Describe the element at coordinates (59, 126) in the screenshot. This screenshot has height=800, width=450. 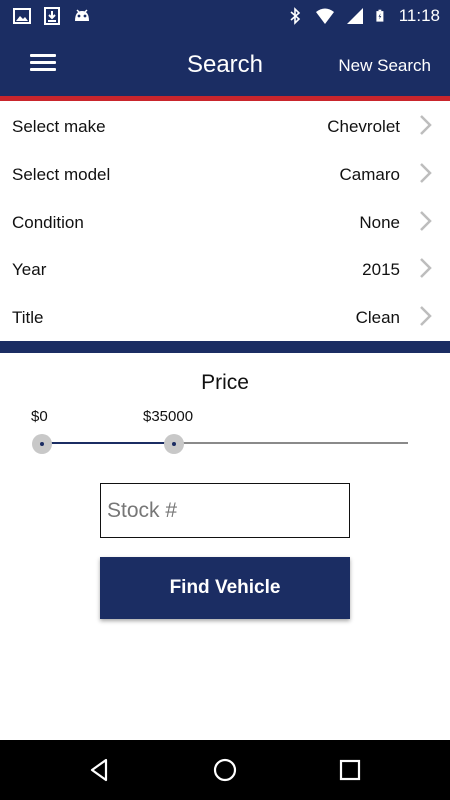
I see `filter-label: Select make` at that location.